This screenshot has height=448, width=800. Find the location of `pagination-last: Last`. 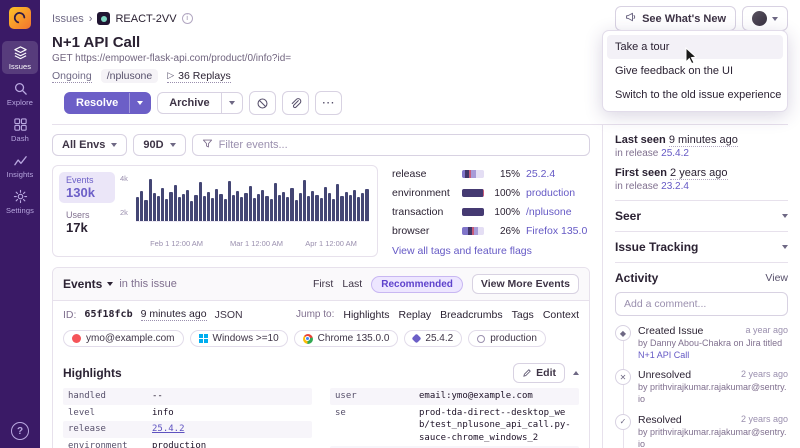

pagination-last: Last is located at coordinates (352, 284).